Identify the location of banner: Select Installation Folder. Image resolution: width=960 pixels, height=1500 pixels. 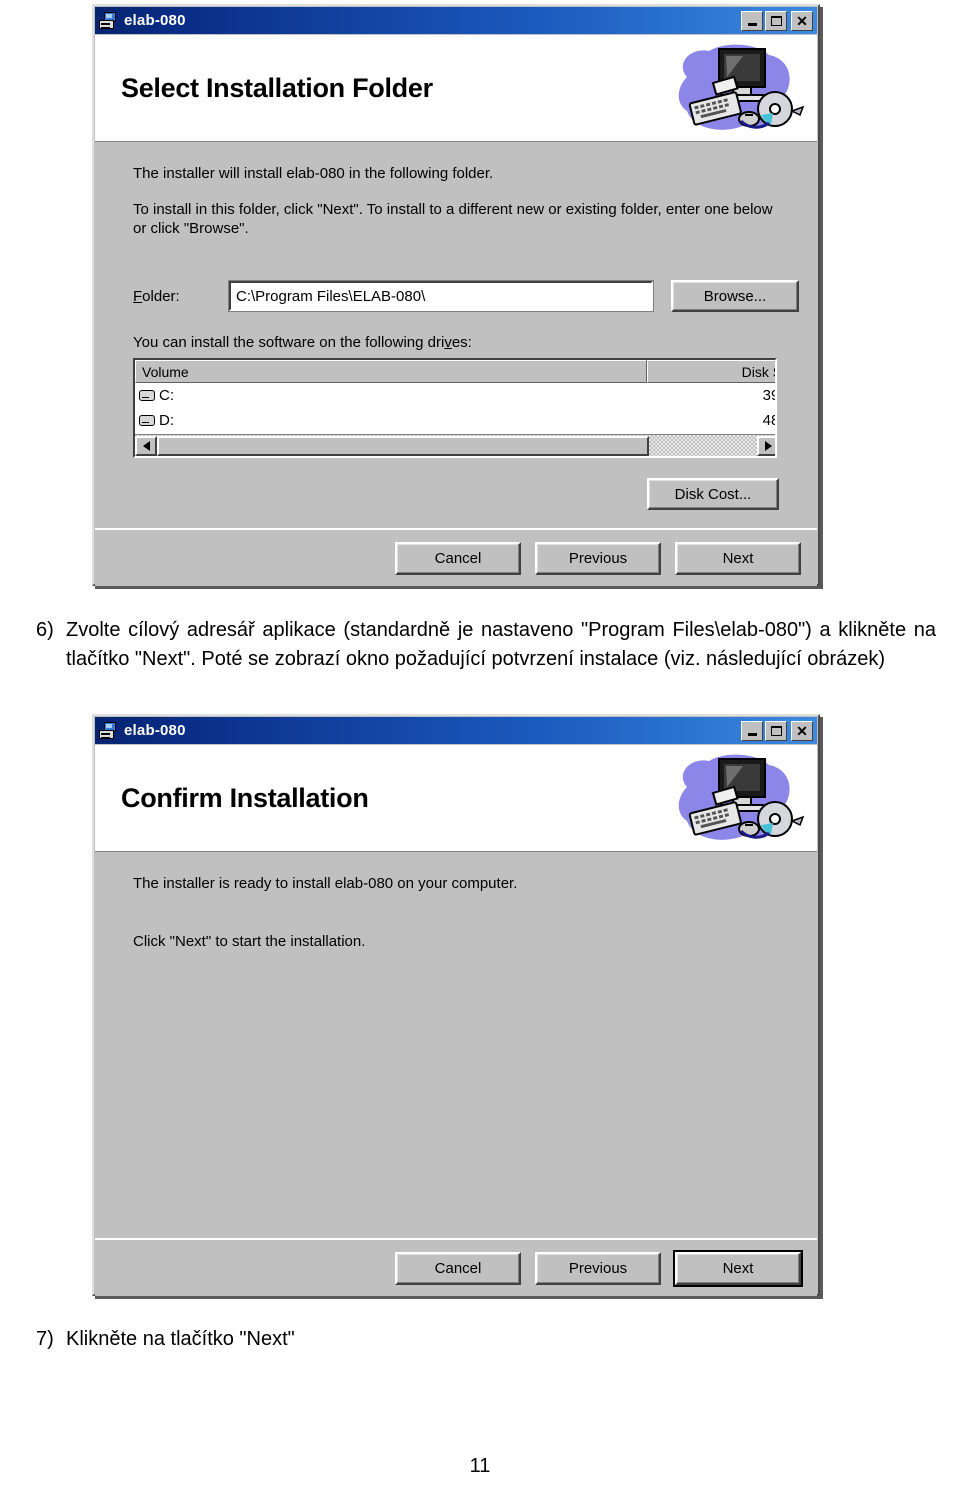
(456, 88).